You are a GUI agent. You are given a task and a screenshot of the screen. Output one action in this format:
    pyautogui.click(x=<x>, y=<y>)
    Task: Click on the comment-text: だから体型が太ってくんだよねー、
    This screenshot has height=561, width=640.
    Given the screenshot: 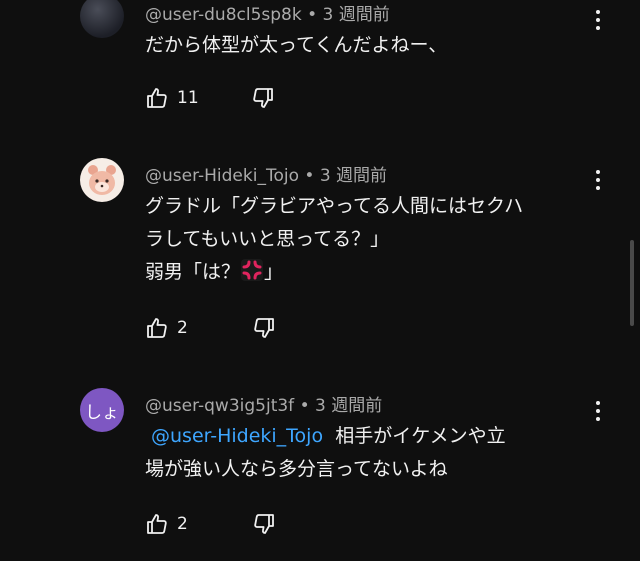 What is the action you would take?
    pyautogui.click(x=375, y=45)
    